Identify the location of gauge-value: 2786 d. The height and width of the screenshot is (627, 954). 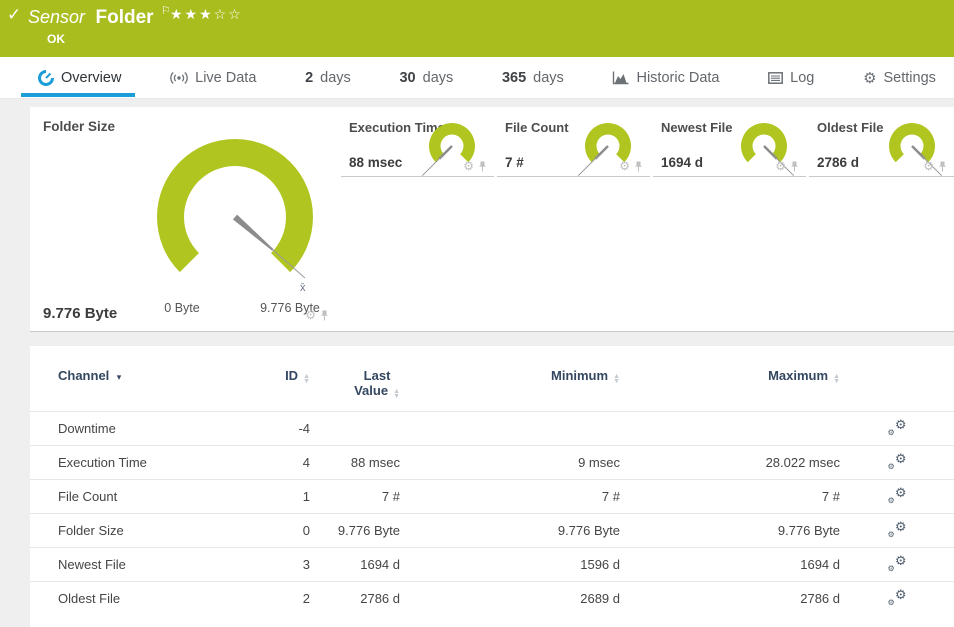
(838, 162).